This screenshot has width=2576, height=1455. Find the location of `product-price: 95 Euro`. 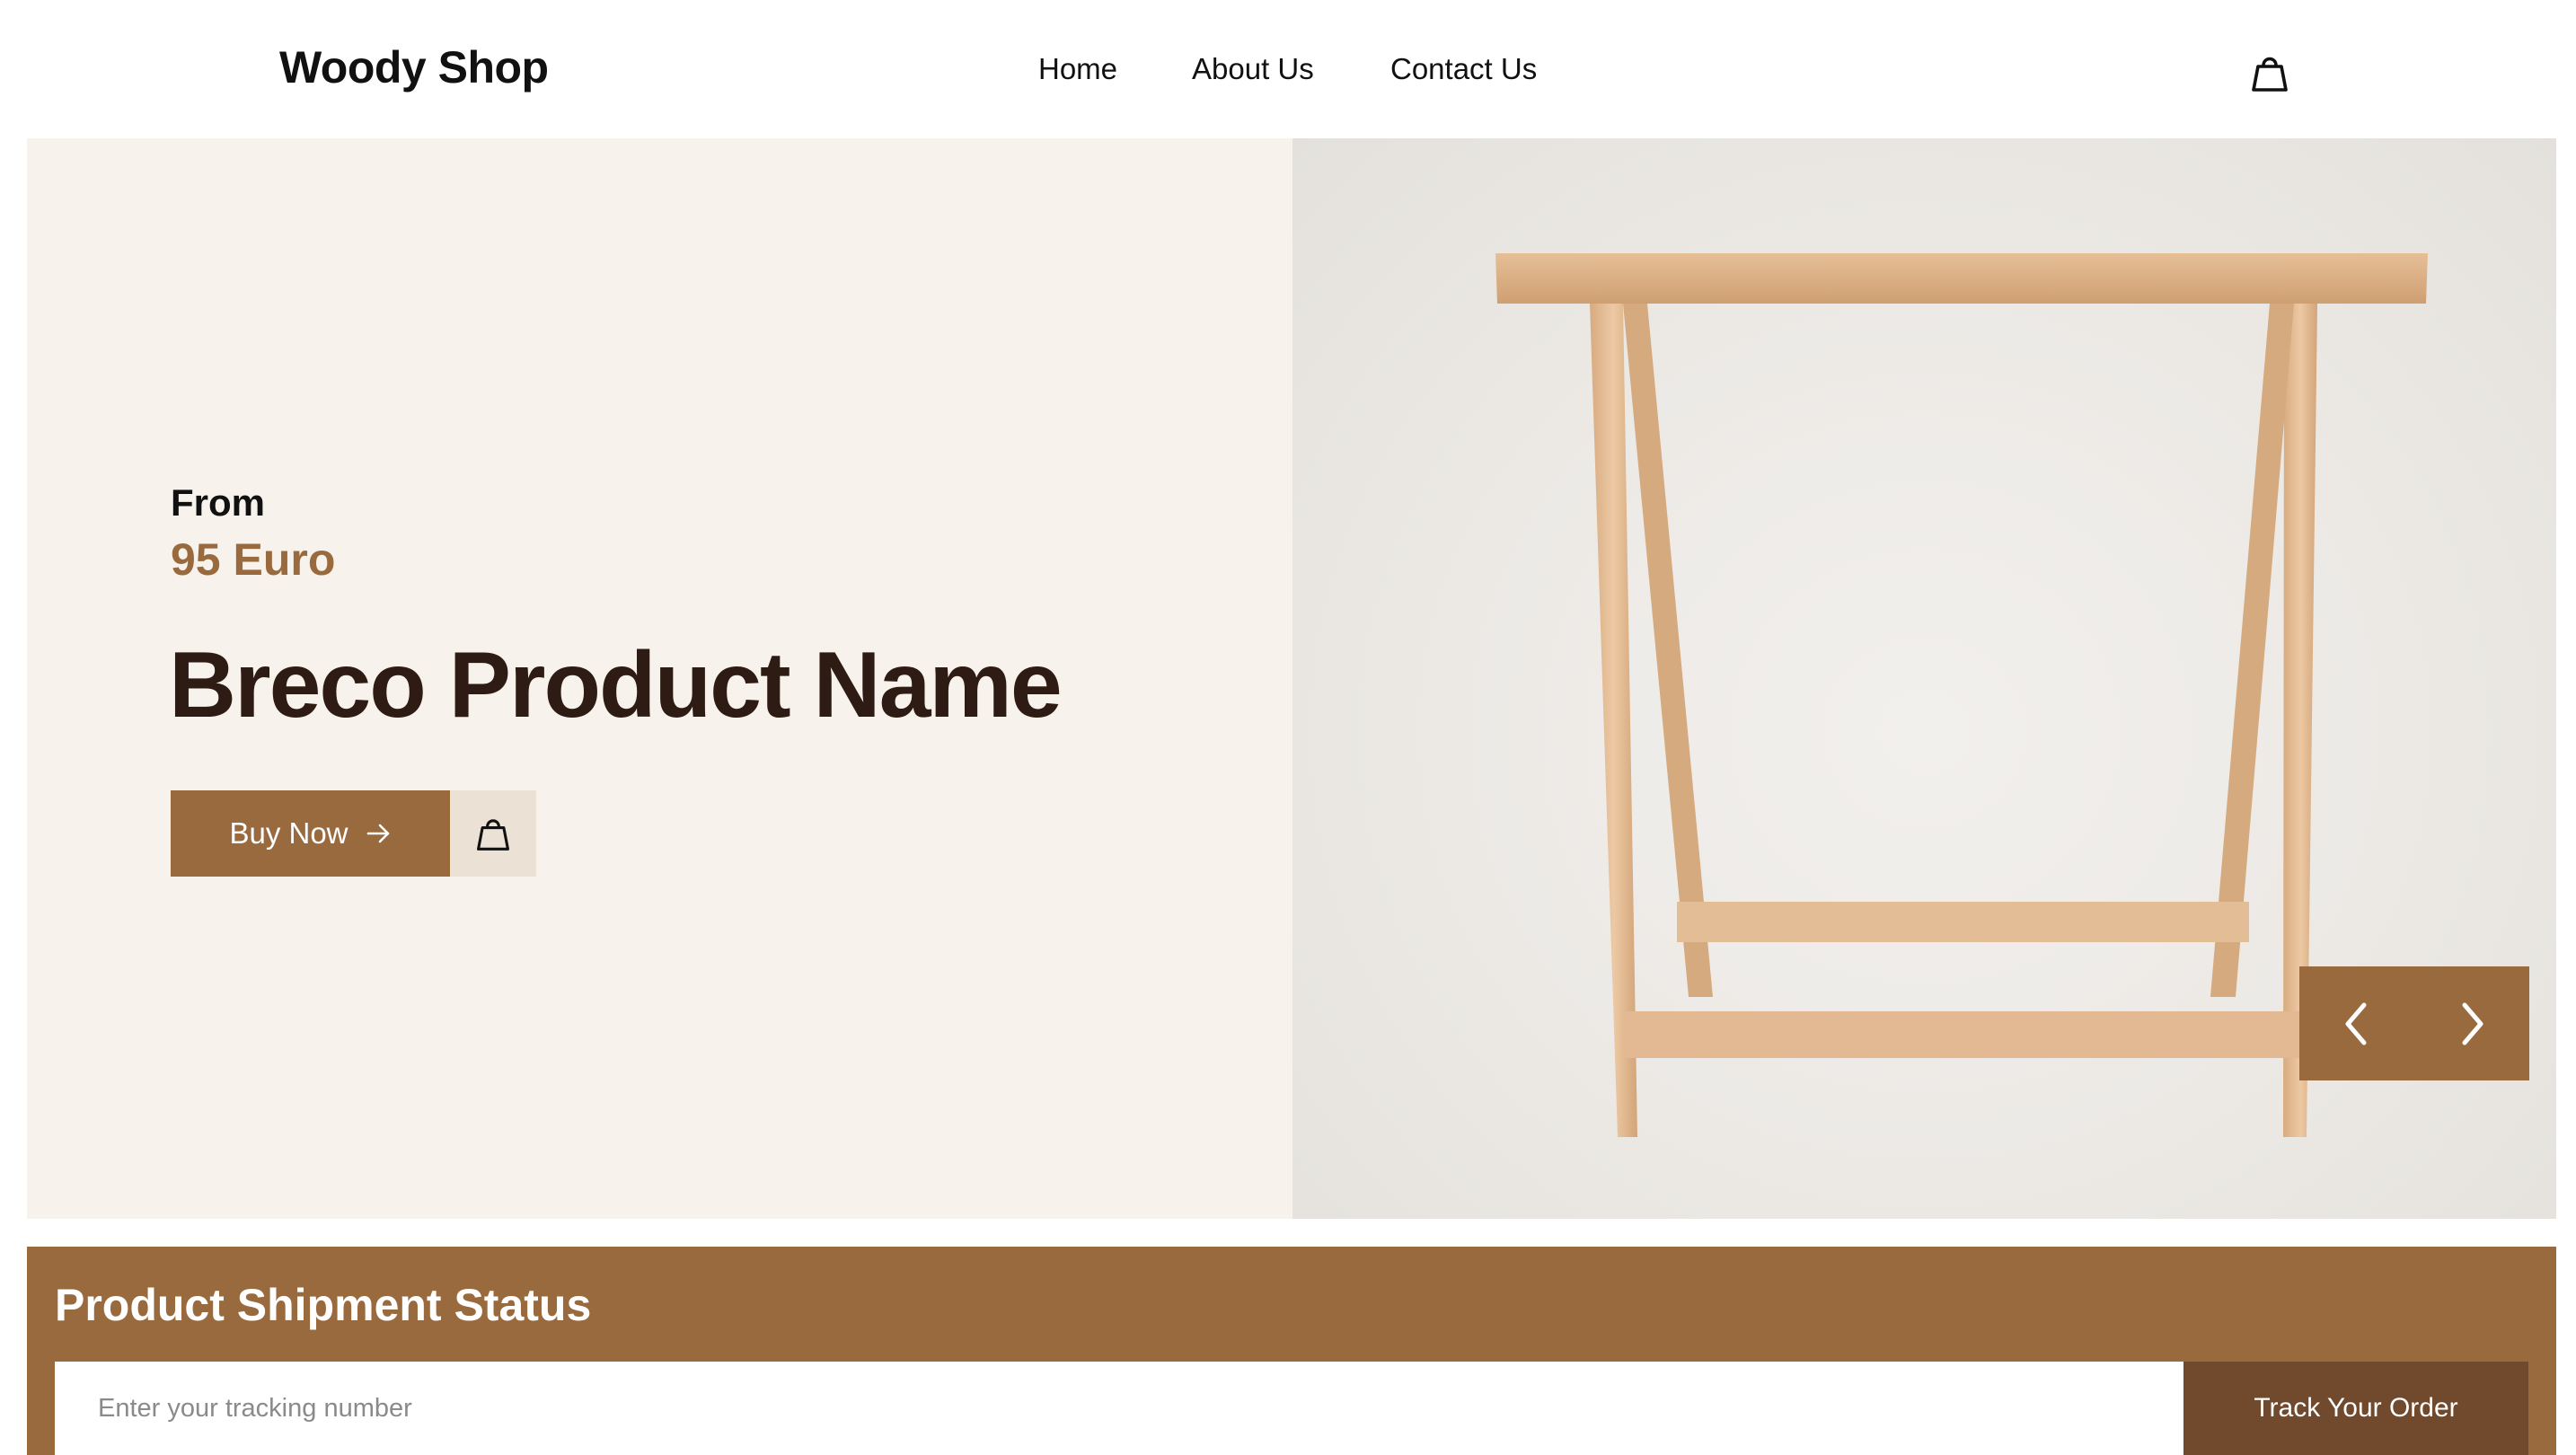

product-price: 95 Euro is located at coordinates (253, 559).